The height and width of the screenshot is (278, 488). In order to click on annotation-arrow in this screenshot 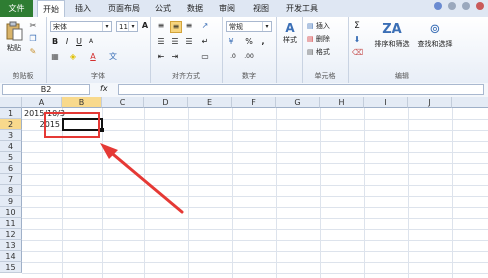, I will do `click(142, 178)`.